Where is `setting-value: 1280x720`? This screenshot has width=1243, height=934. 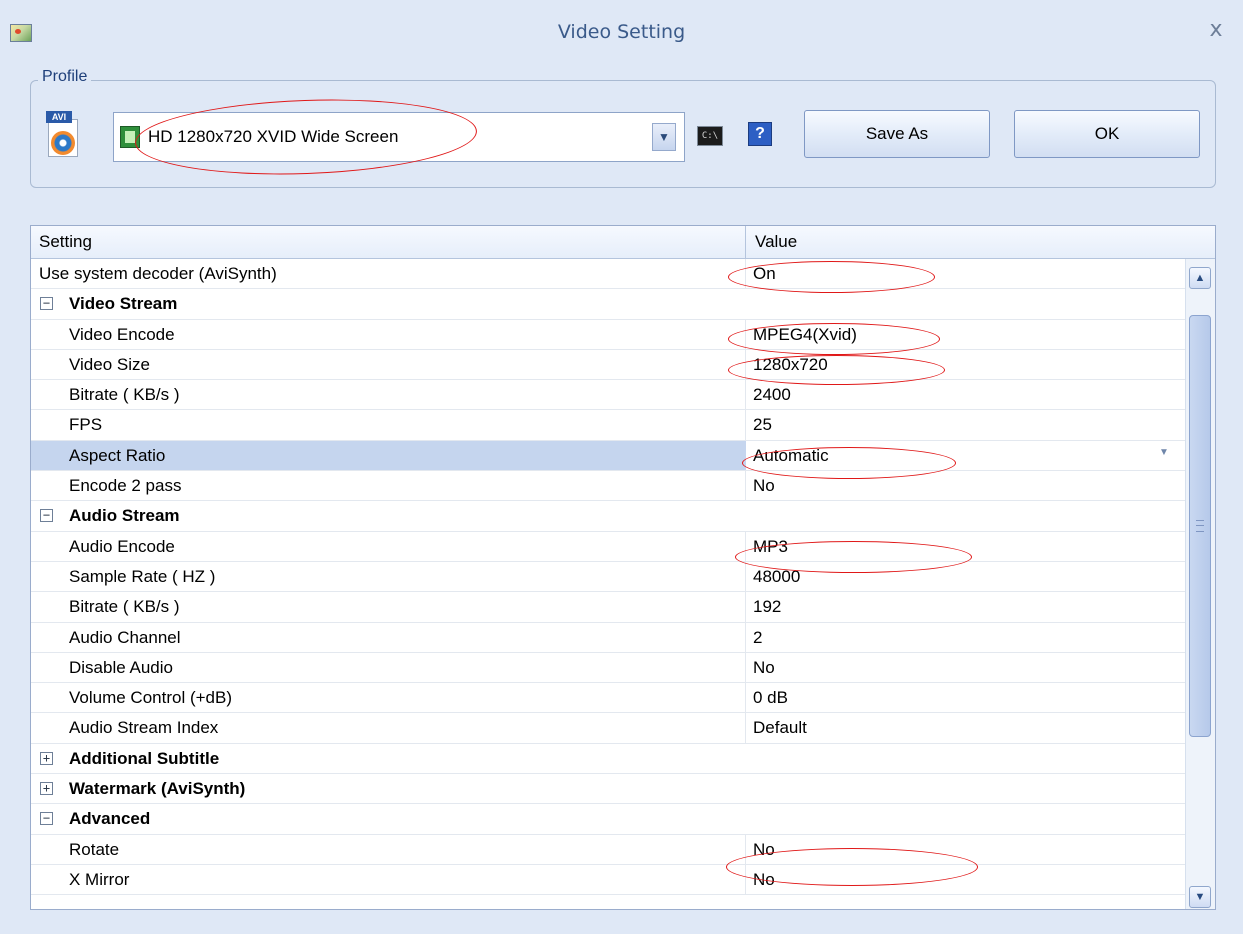 setting-value: 1280x720 is located at coordinates (790, 365).